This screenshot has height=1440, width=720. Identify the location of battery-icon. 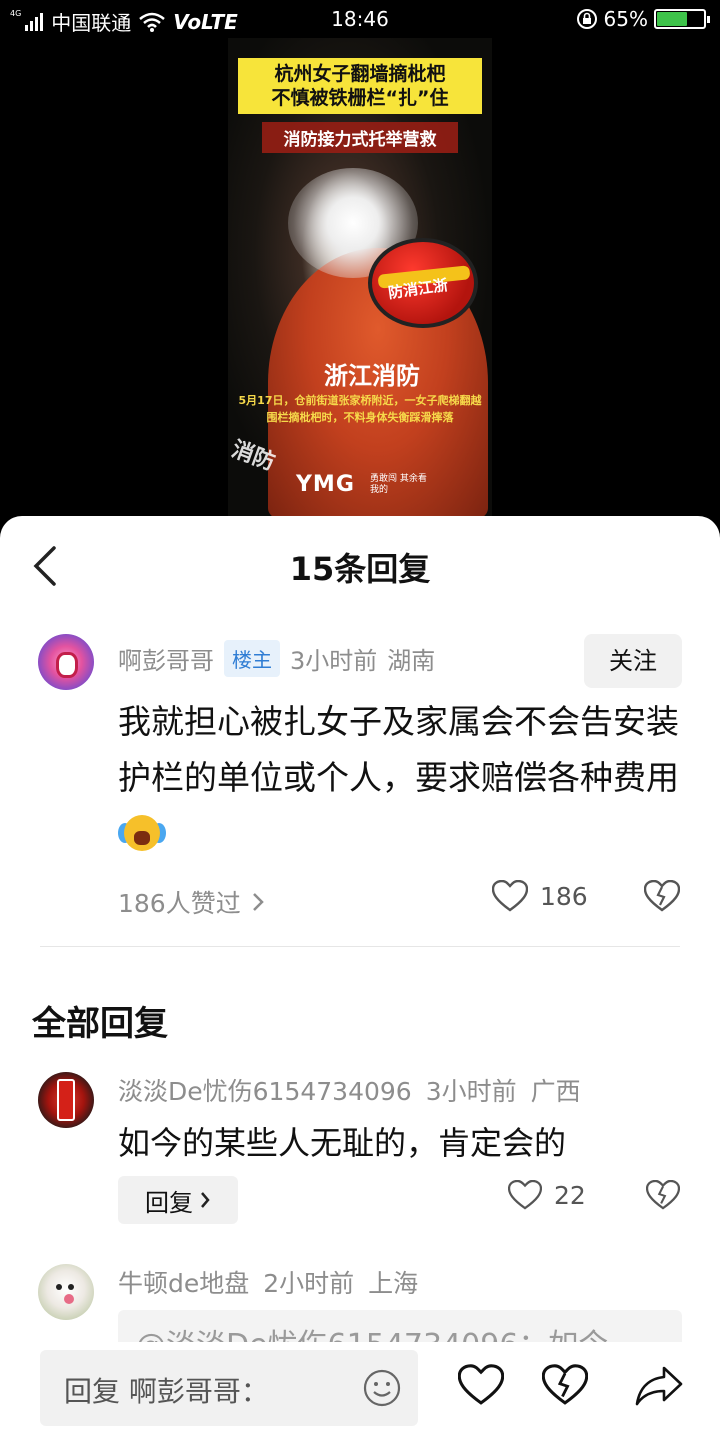
(682, 19).